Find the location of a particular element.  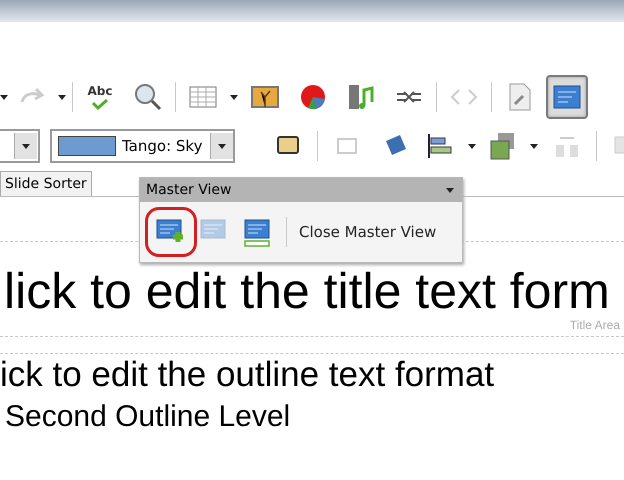

checkmark-icon is located at coordinates (100, 104).